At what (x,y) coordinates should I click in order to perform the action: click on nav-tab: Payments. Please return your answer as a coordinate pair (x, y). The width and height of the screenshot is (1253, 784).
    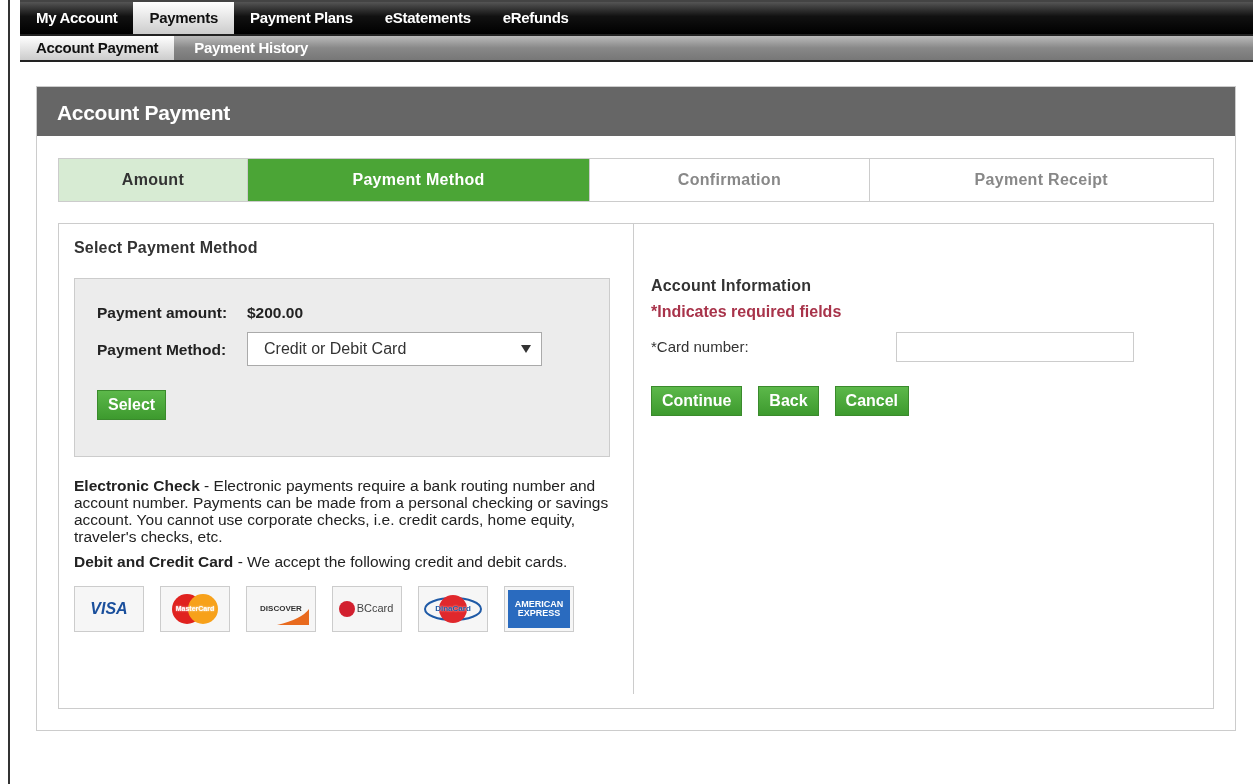
    Looking at the image, I should click on (183, 18).